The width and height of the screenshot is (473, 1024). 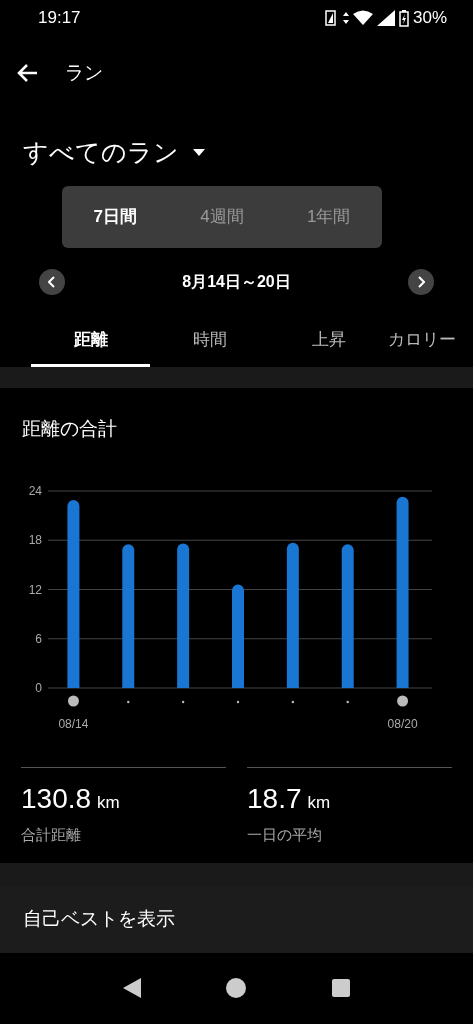 I want to click on metric-tab: 時間, so click(x=209, y=341).